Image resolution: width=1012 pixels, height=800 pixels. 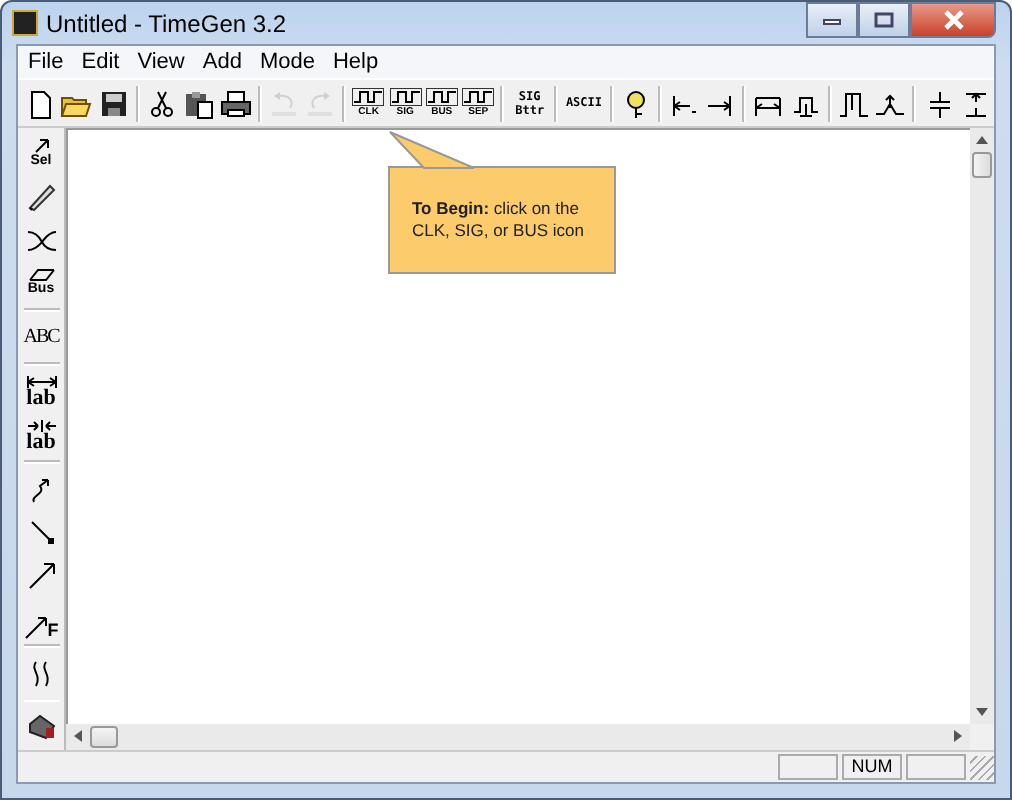 What do you see at coordinates (25, 23) in the screenshot?
I see `app-logo-icon` at bounding box center [25, 23].